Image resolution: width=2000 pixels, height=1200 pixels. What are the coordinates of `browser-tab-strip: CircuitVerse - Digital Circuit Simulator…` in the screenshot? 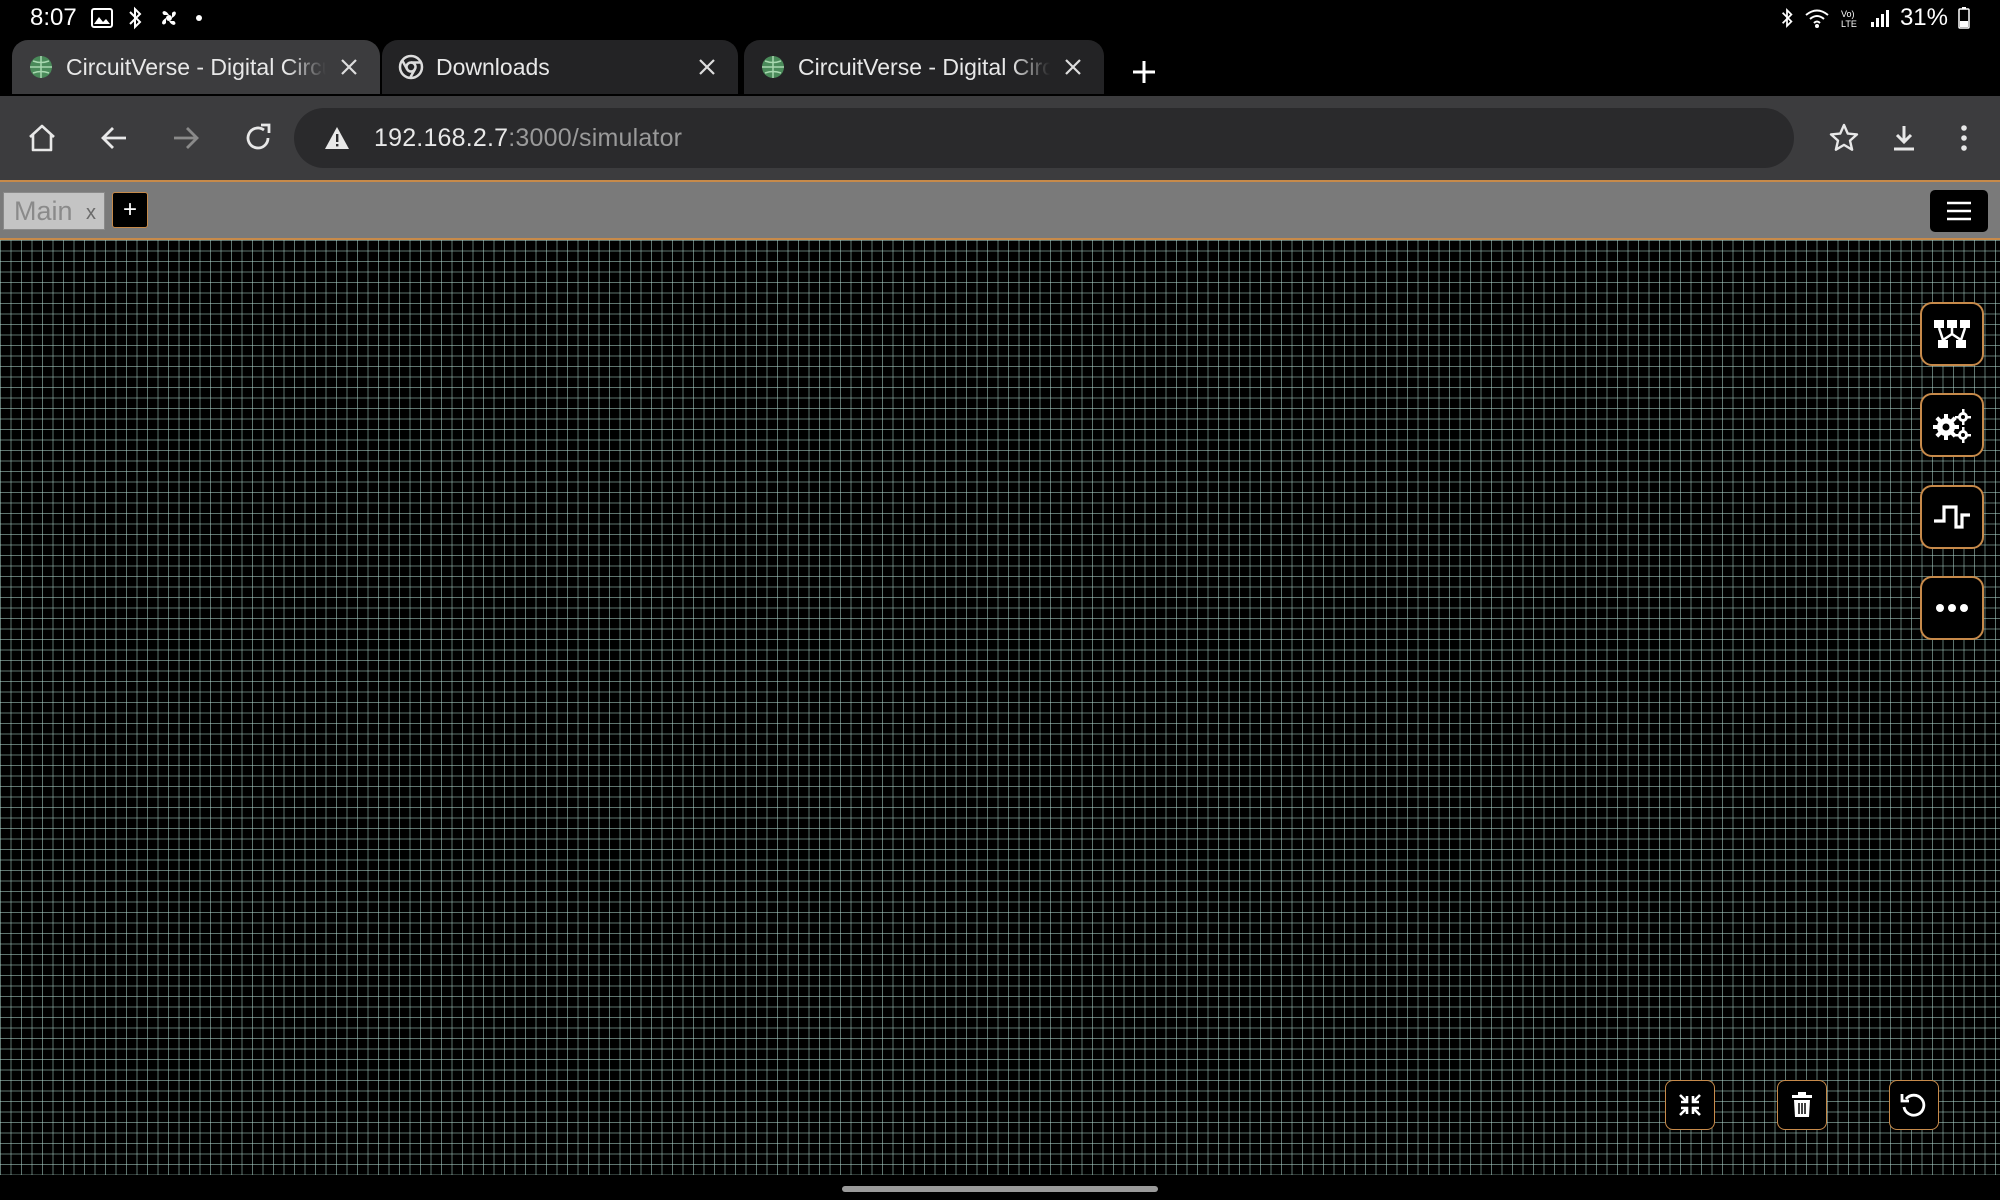 It's located at (1000, 67).